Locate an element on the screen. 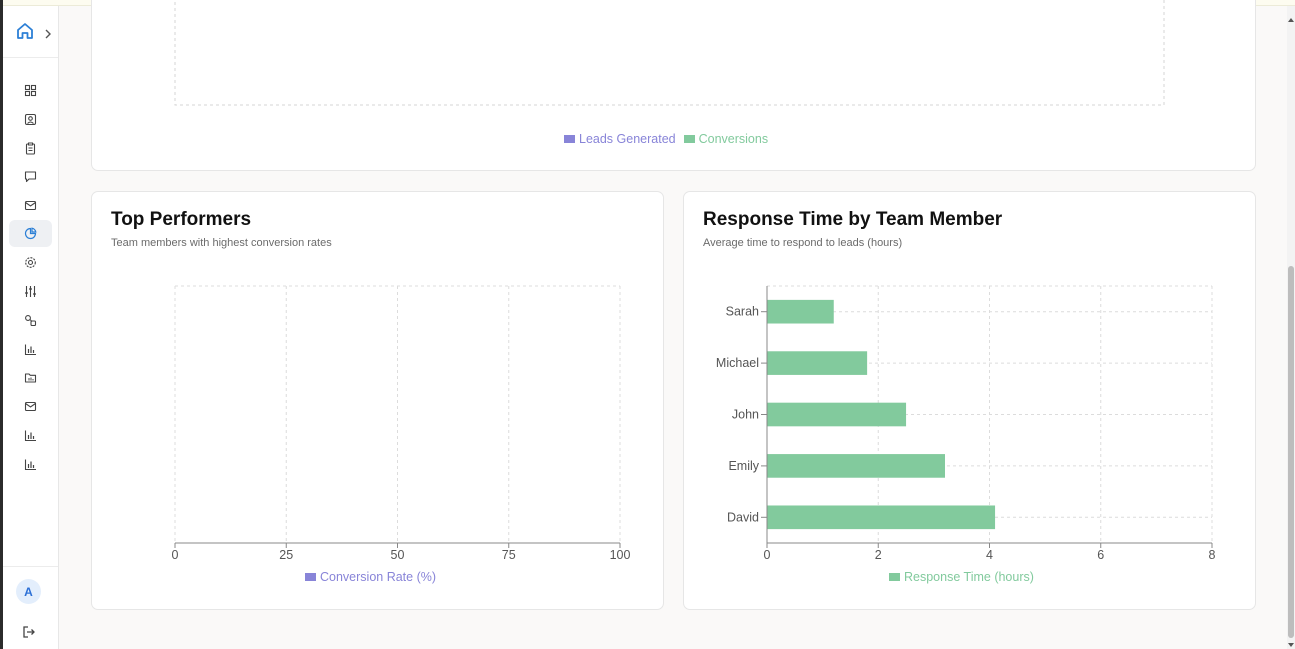 Image resolution: width=1295 pixels, height=649 pixels. settings-icon is located at coordinates (30, 262).